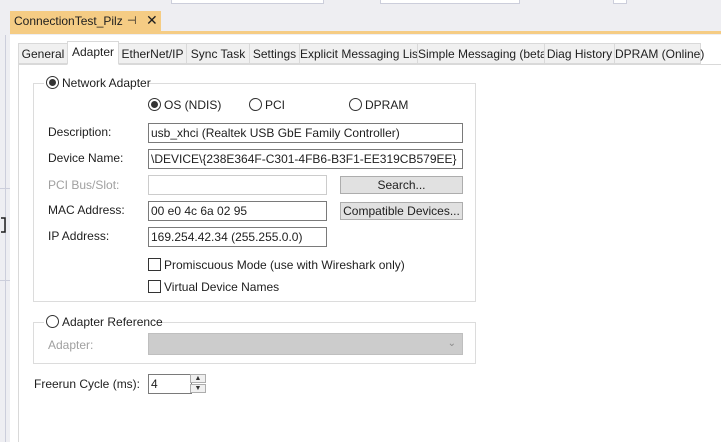  Describe the element at coordinates (43, 53) in the screenshot. I see `tab-general: General` at that location.